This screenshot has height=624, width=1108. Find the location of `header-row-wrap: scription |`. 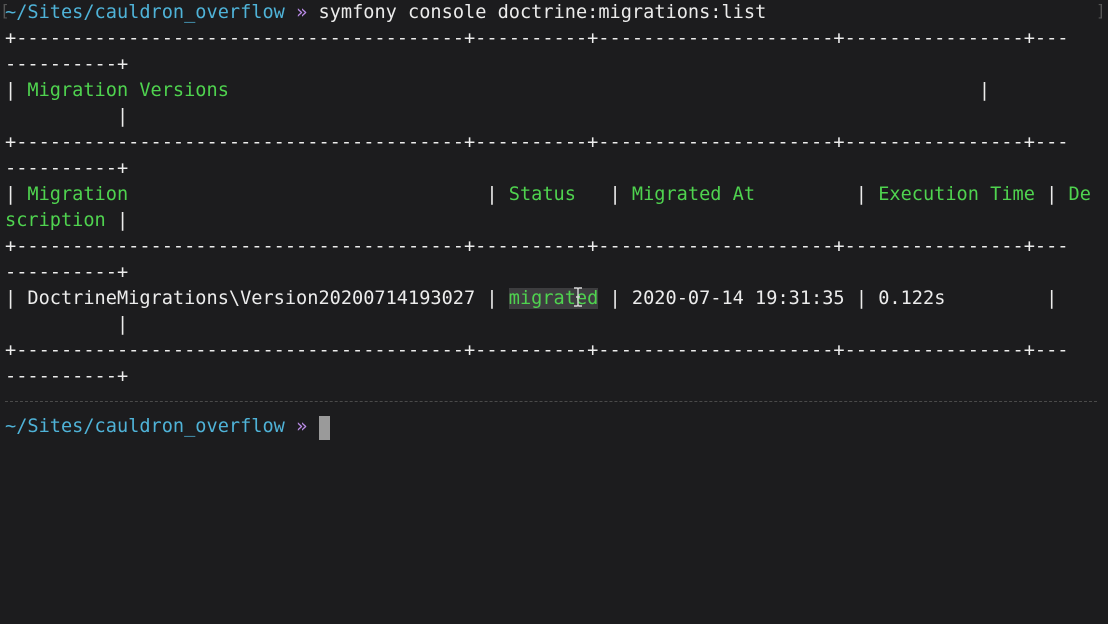

header-row-wrap: scription | is located at coordinates (67, 220).